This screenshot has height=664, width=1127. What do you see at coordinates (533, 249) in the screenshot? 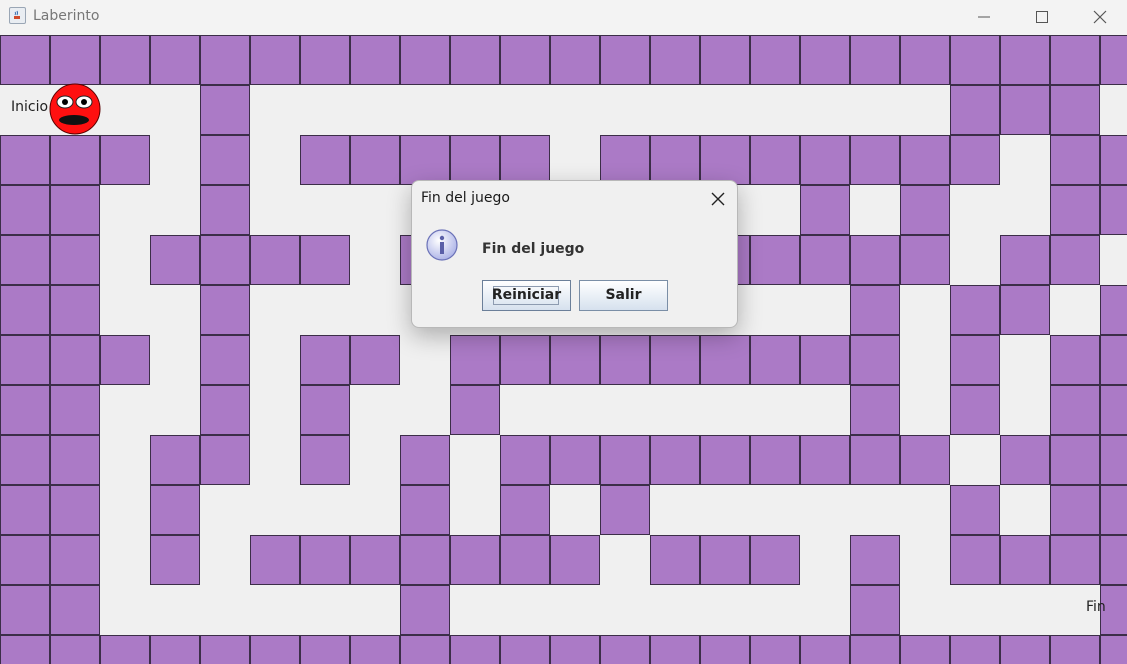
I see `dialog-message: Fin del juego` at bounding box center [533, 249].